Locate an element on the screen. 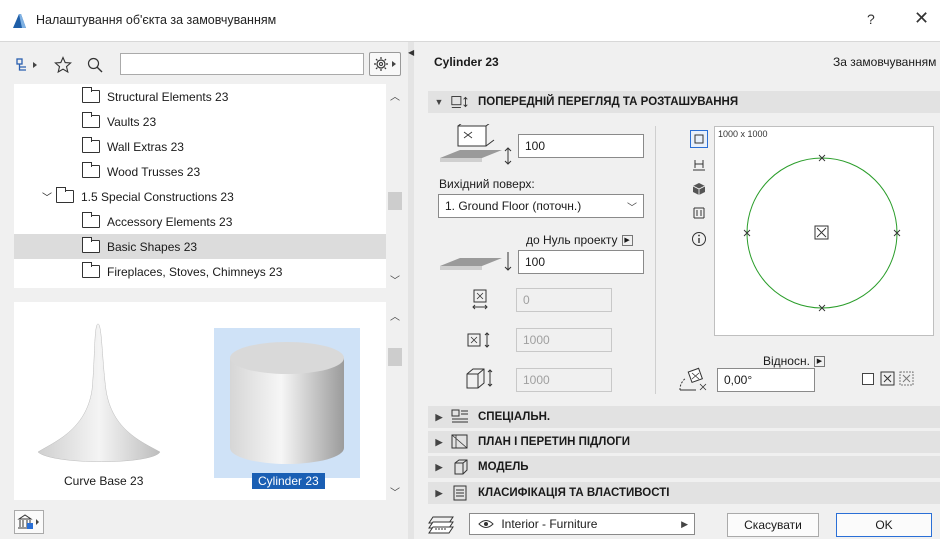 The image size is (940, 539). close-button: ✕ is located at coordinates (921, 18).